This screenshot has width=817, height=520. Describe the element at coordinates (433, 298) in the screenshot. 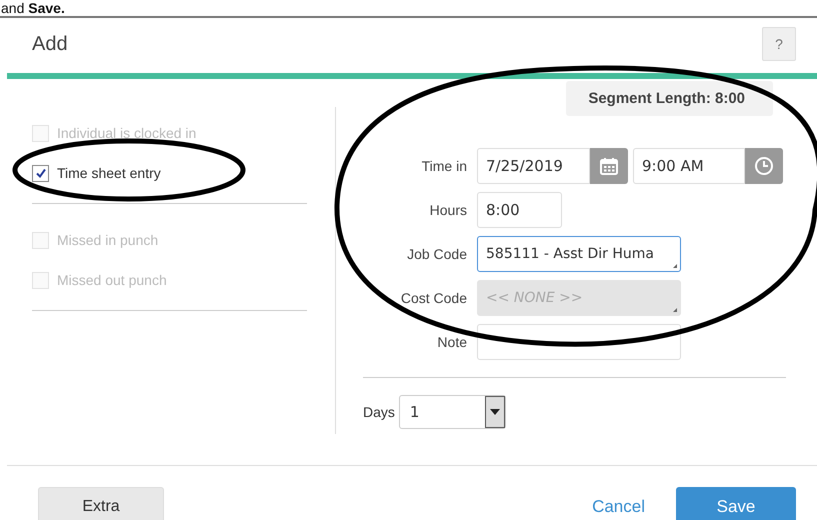

I see `field-label: Cost Code` at that location.